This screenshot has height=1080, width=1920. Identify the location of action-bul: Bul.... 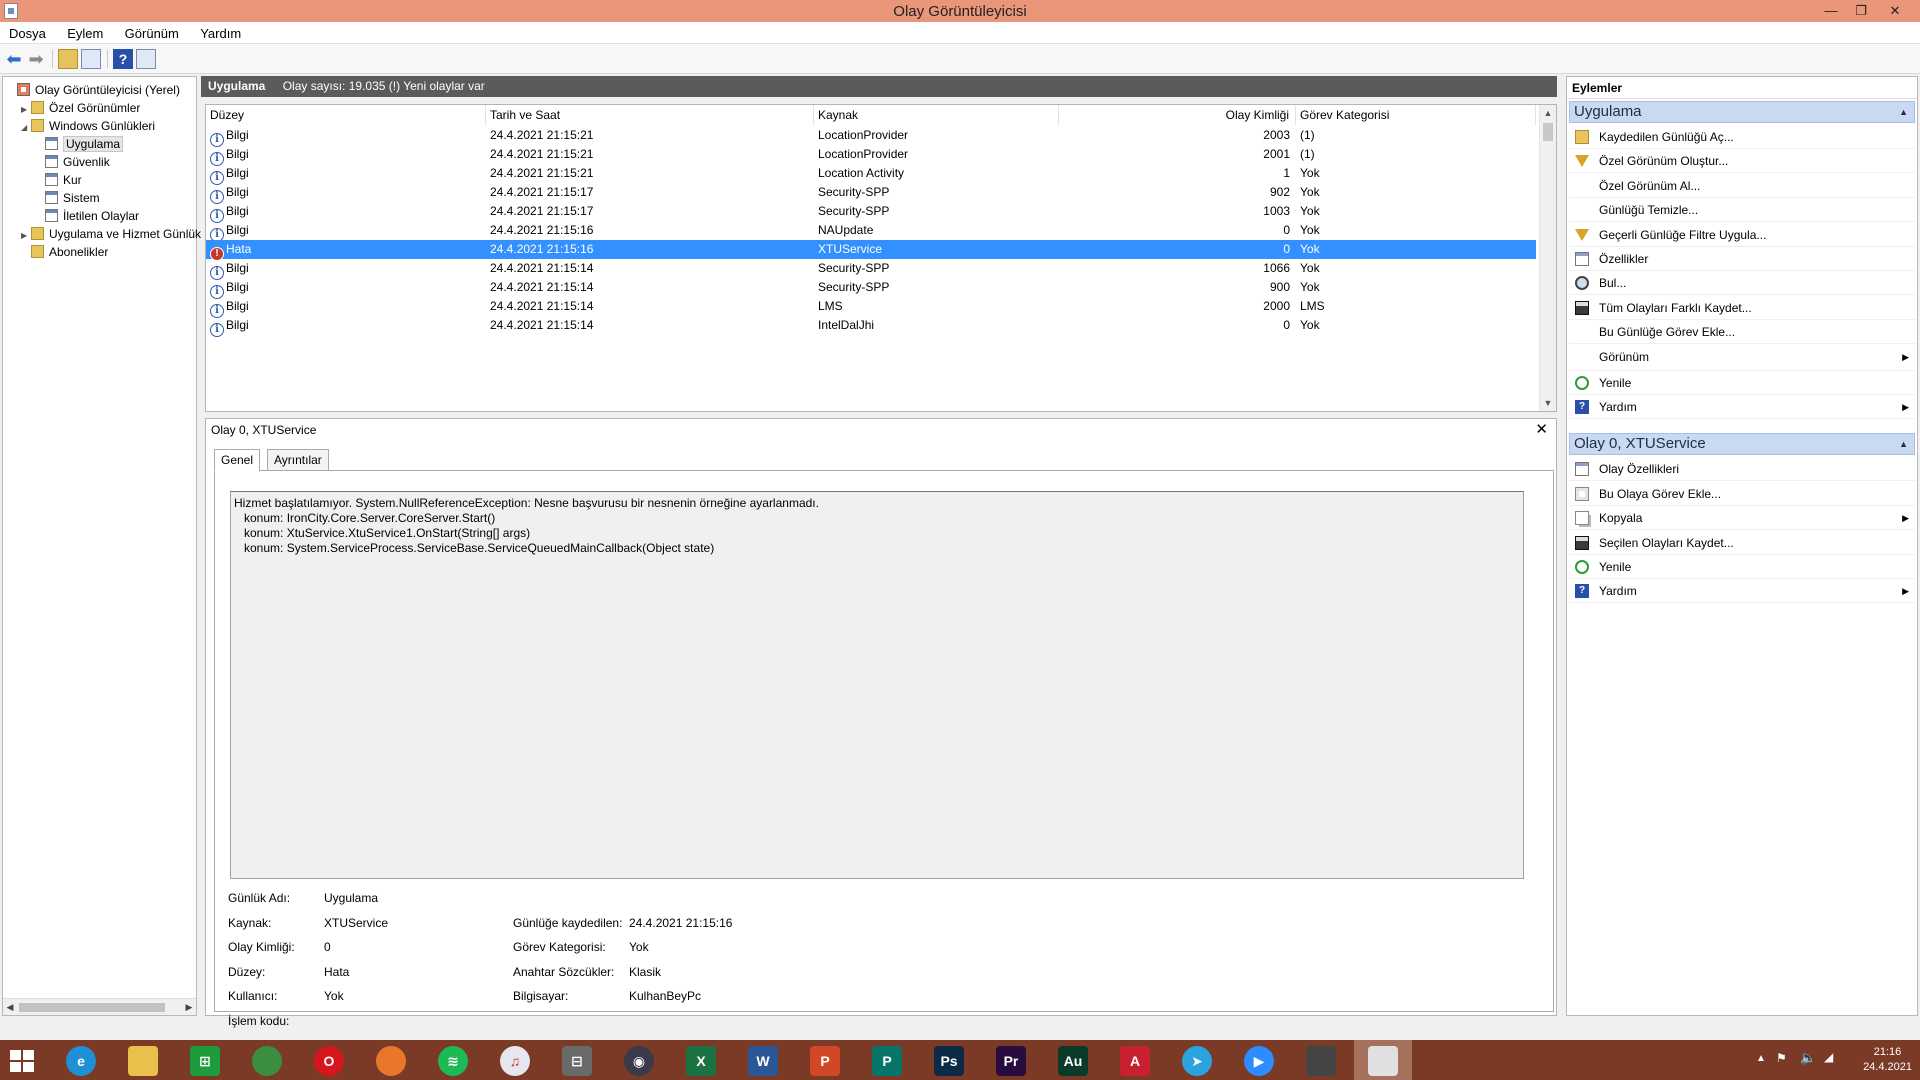
(1742, 283).